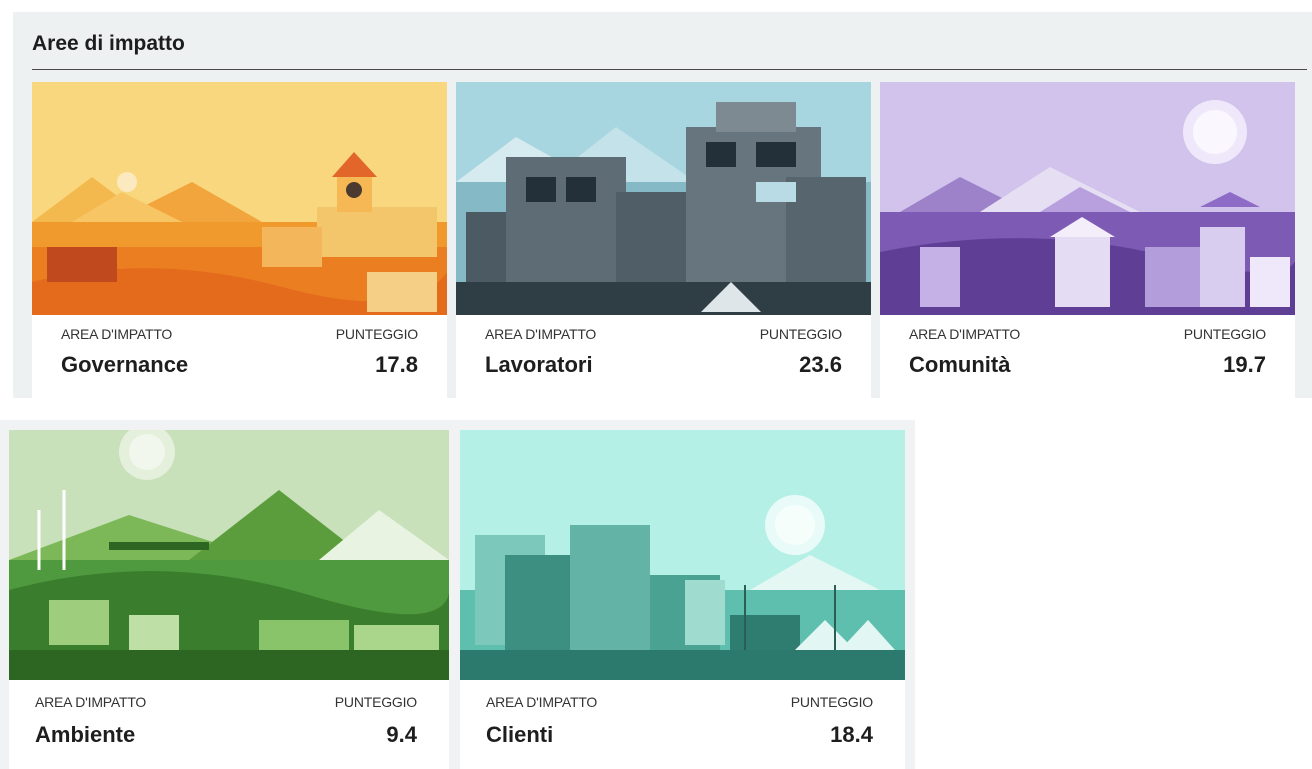 This screenshot has height=769, width=1312. Describe the element at coordinates (960, 364) in the screenshot. I see `area-name: Comunità` at that location.